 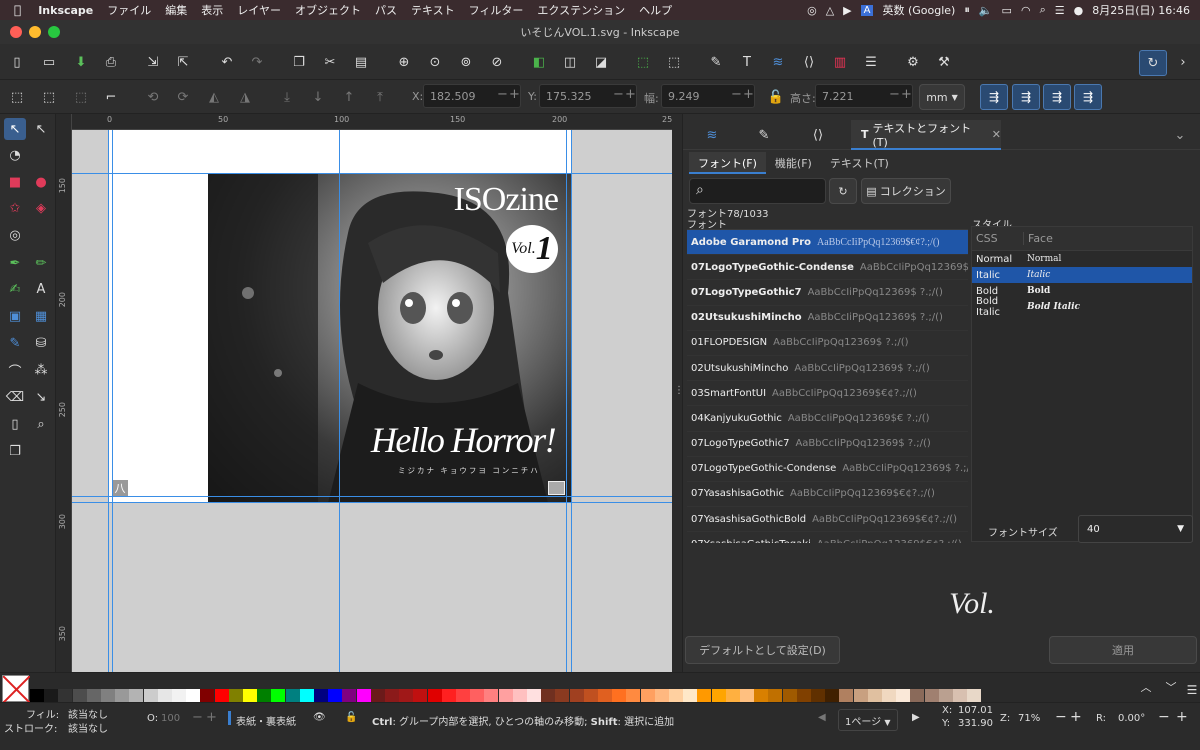 What do you see at coordinates (1082, 259) in the screenshot?
I see `style-row: Normal Normal` at bounding box center [1082, 259].